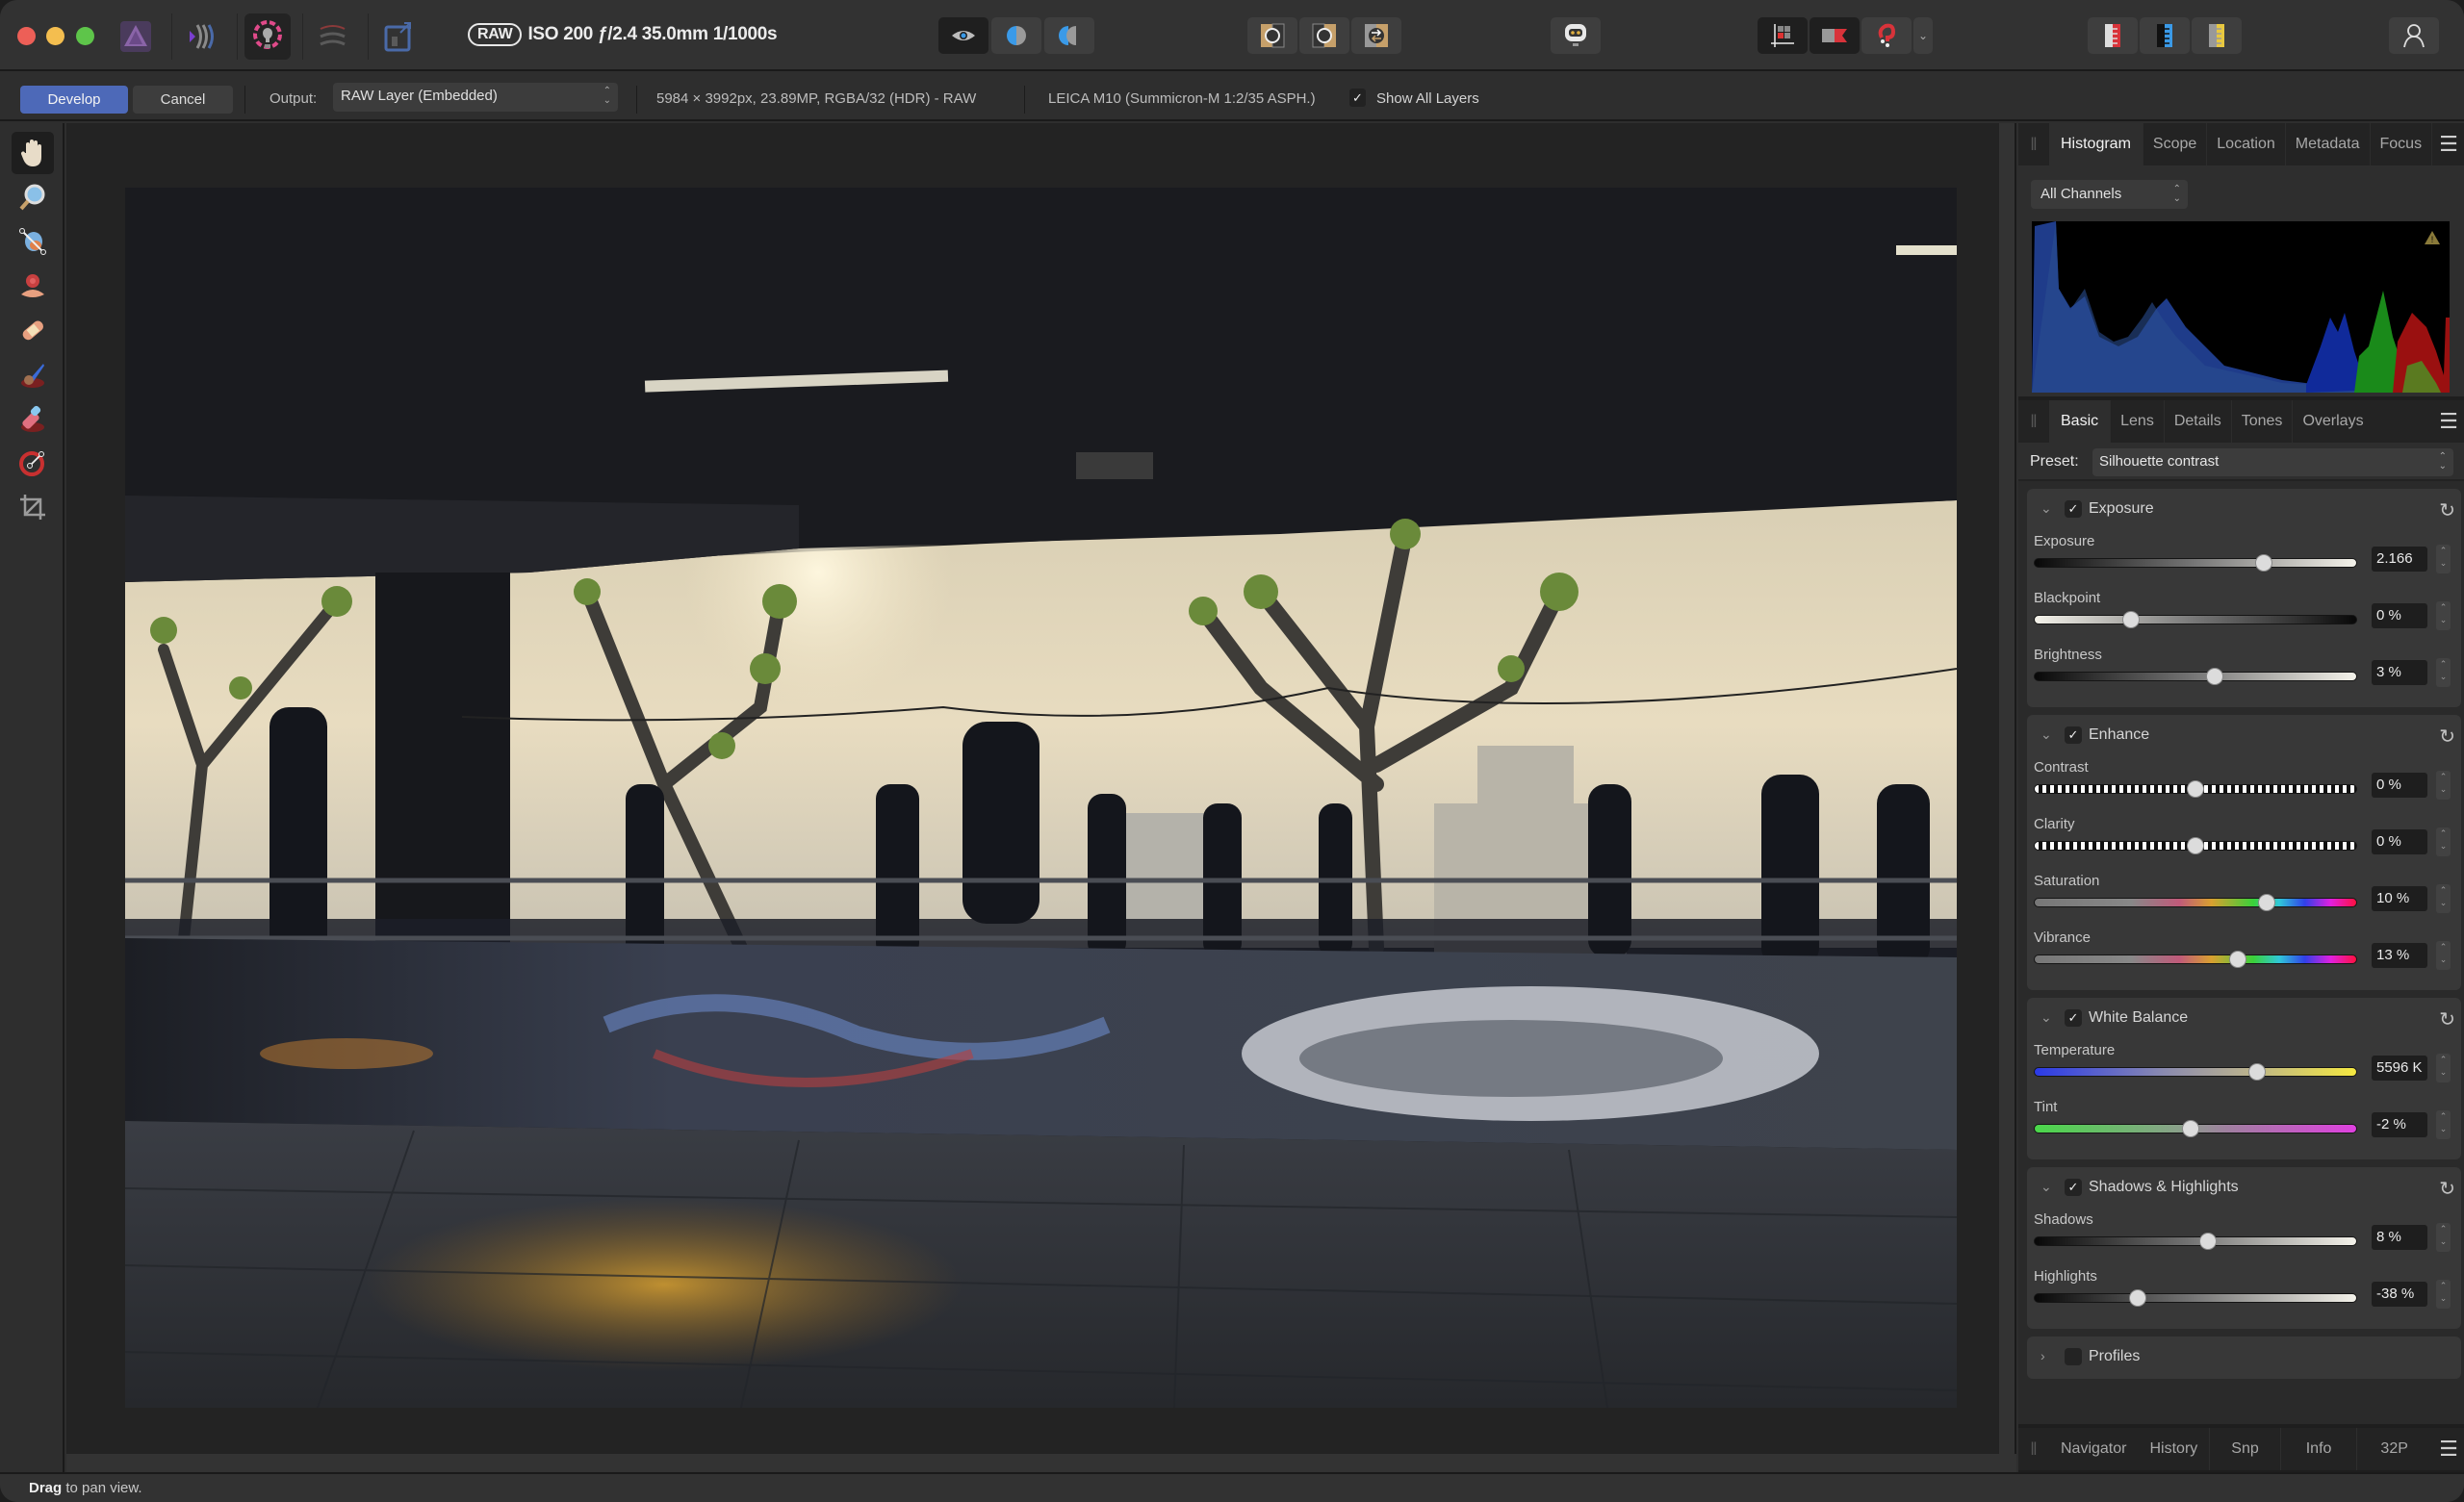 This screenshot has width=2464, height=1502. I want to click on paste-settings-button, so click(1324, 35).